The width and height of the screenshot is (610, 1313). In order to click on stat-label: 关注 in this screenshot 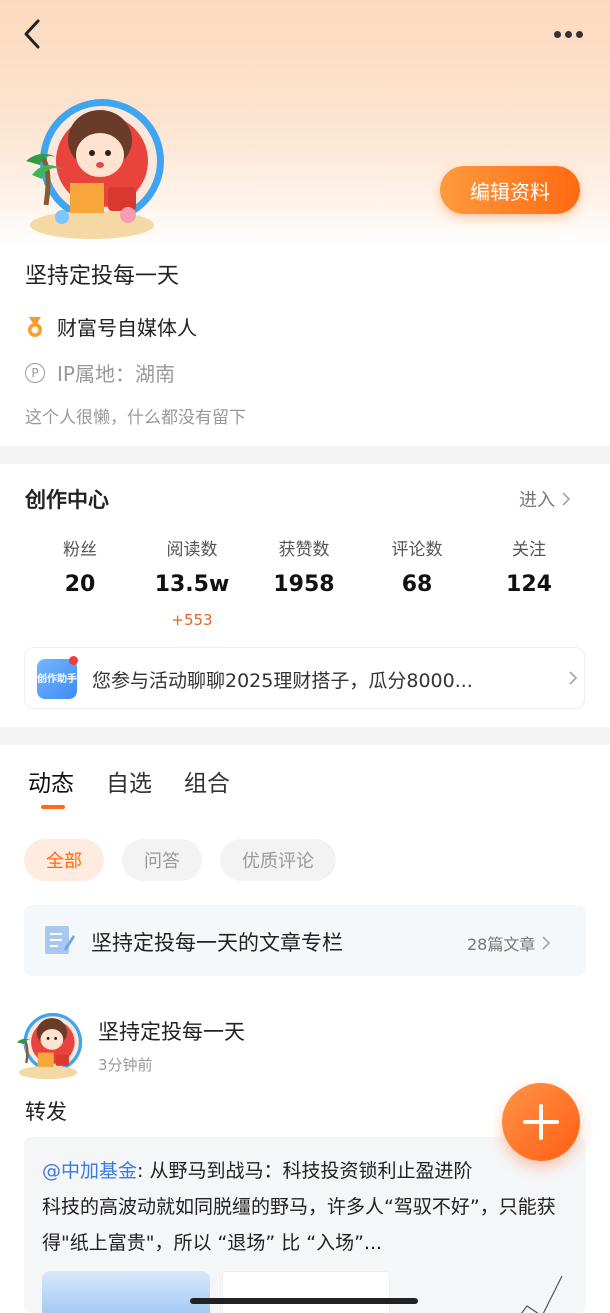, I will do `click(529, 550)`.